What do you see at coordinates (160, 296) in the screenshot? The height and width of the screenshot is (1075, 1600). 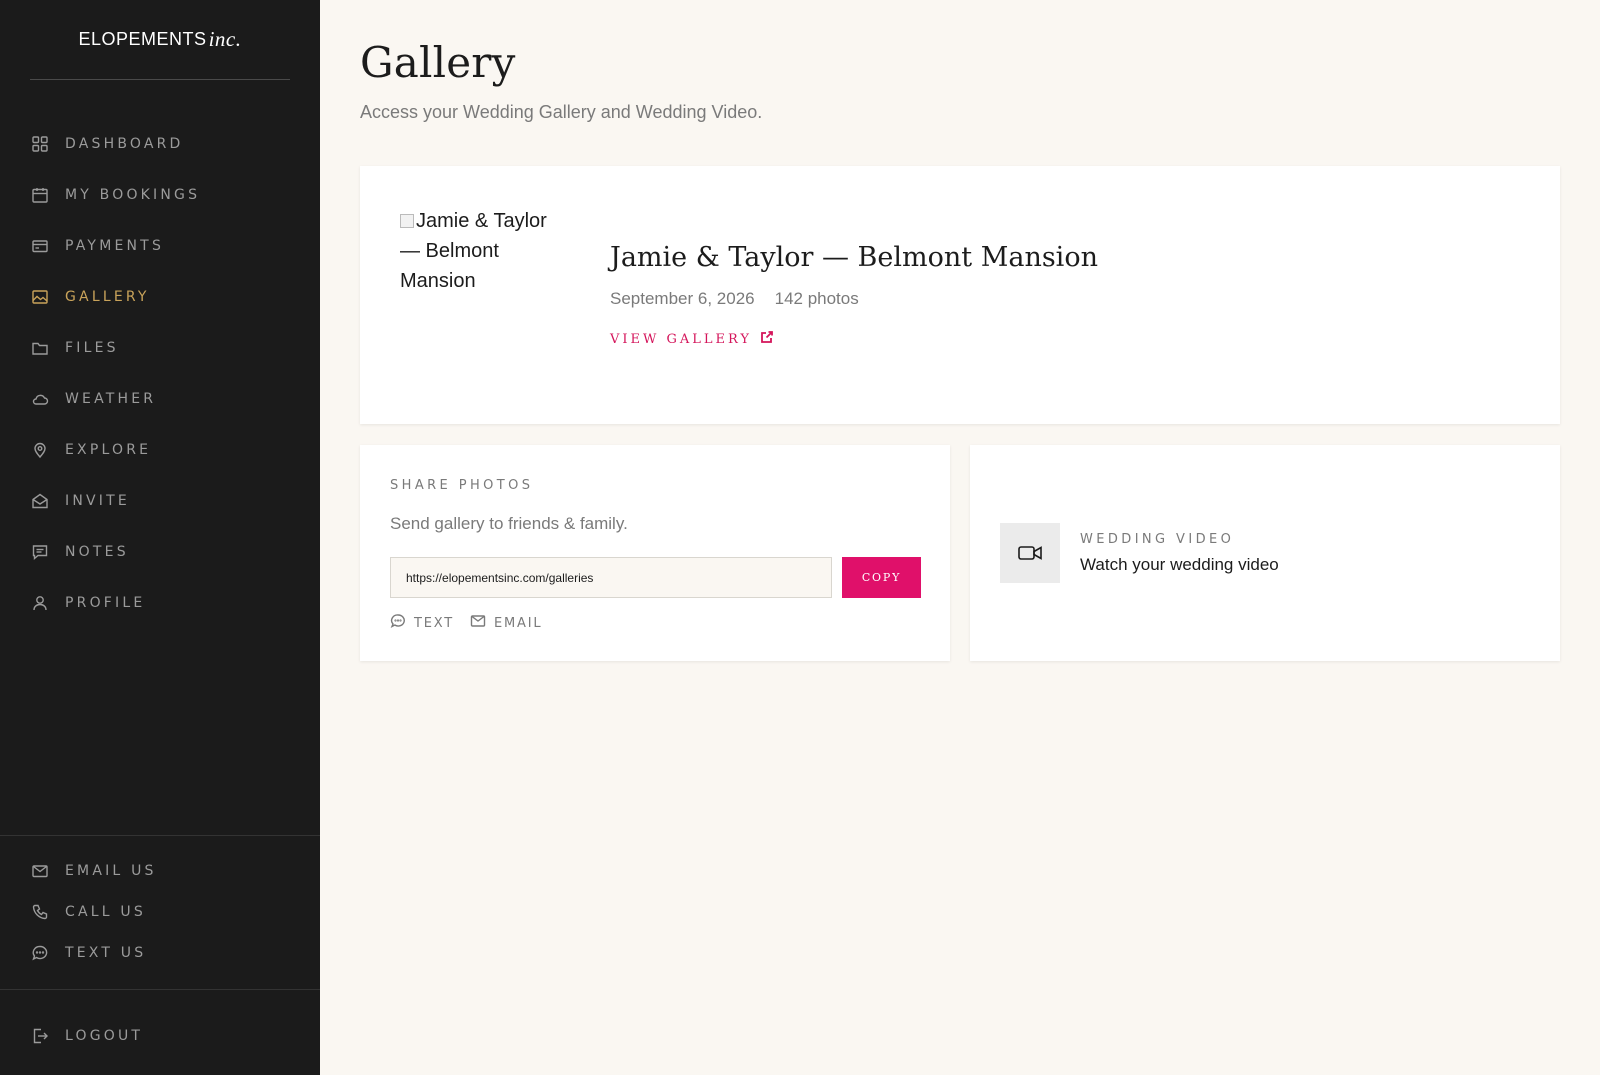 I see `sidebar-item-gallery: GALLERY` at bounding box center [160, 296].